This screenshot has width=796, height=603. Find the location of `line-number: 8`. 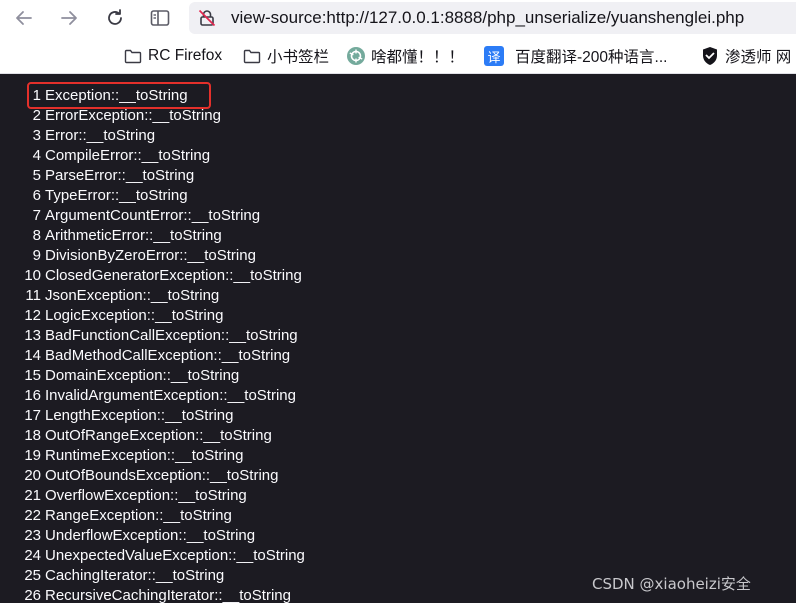

line-number: 8 is located at coordinates (36, 235).